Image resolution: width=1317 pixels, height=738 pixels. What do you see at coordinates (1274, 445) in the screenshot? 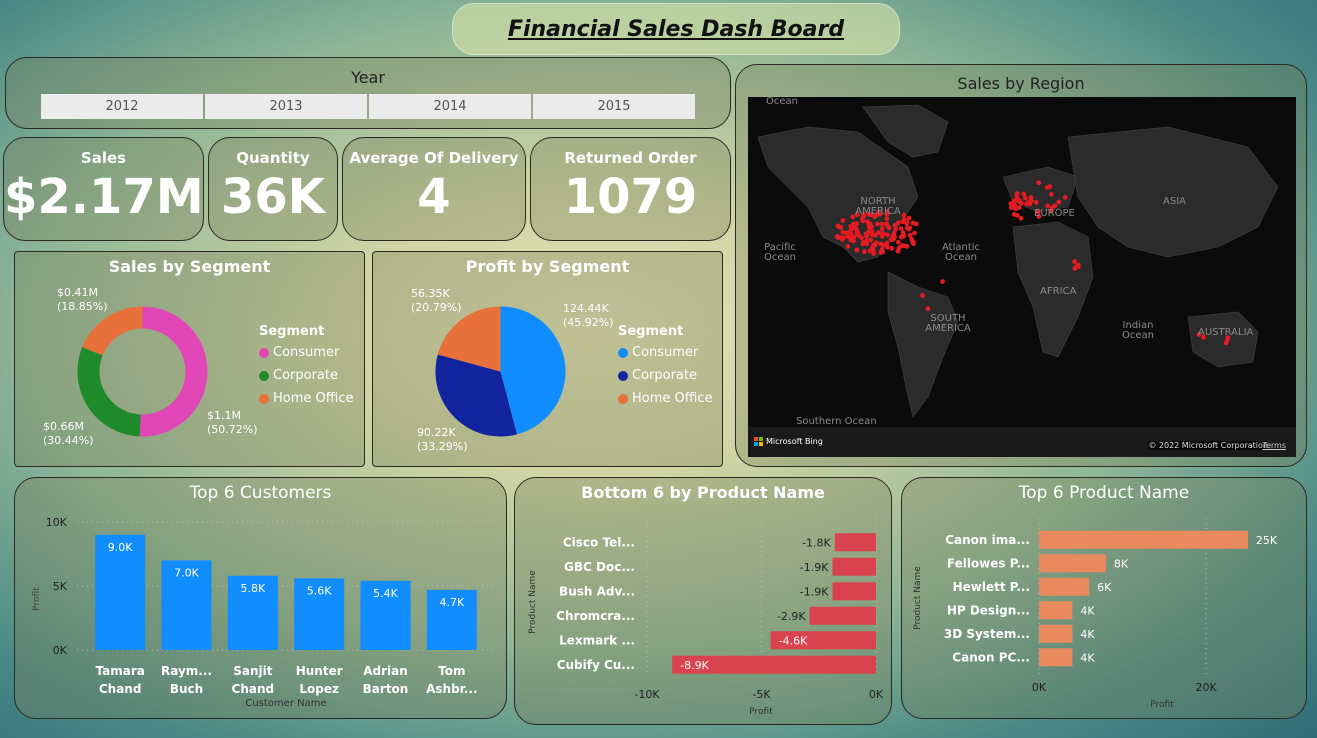
I see `map-terms-link: Terms` at bounding box center [1274, 445].